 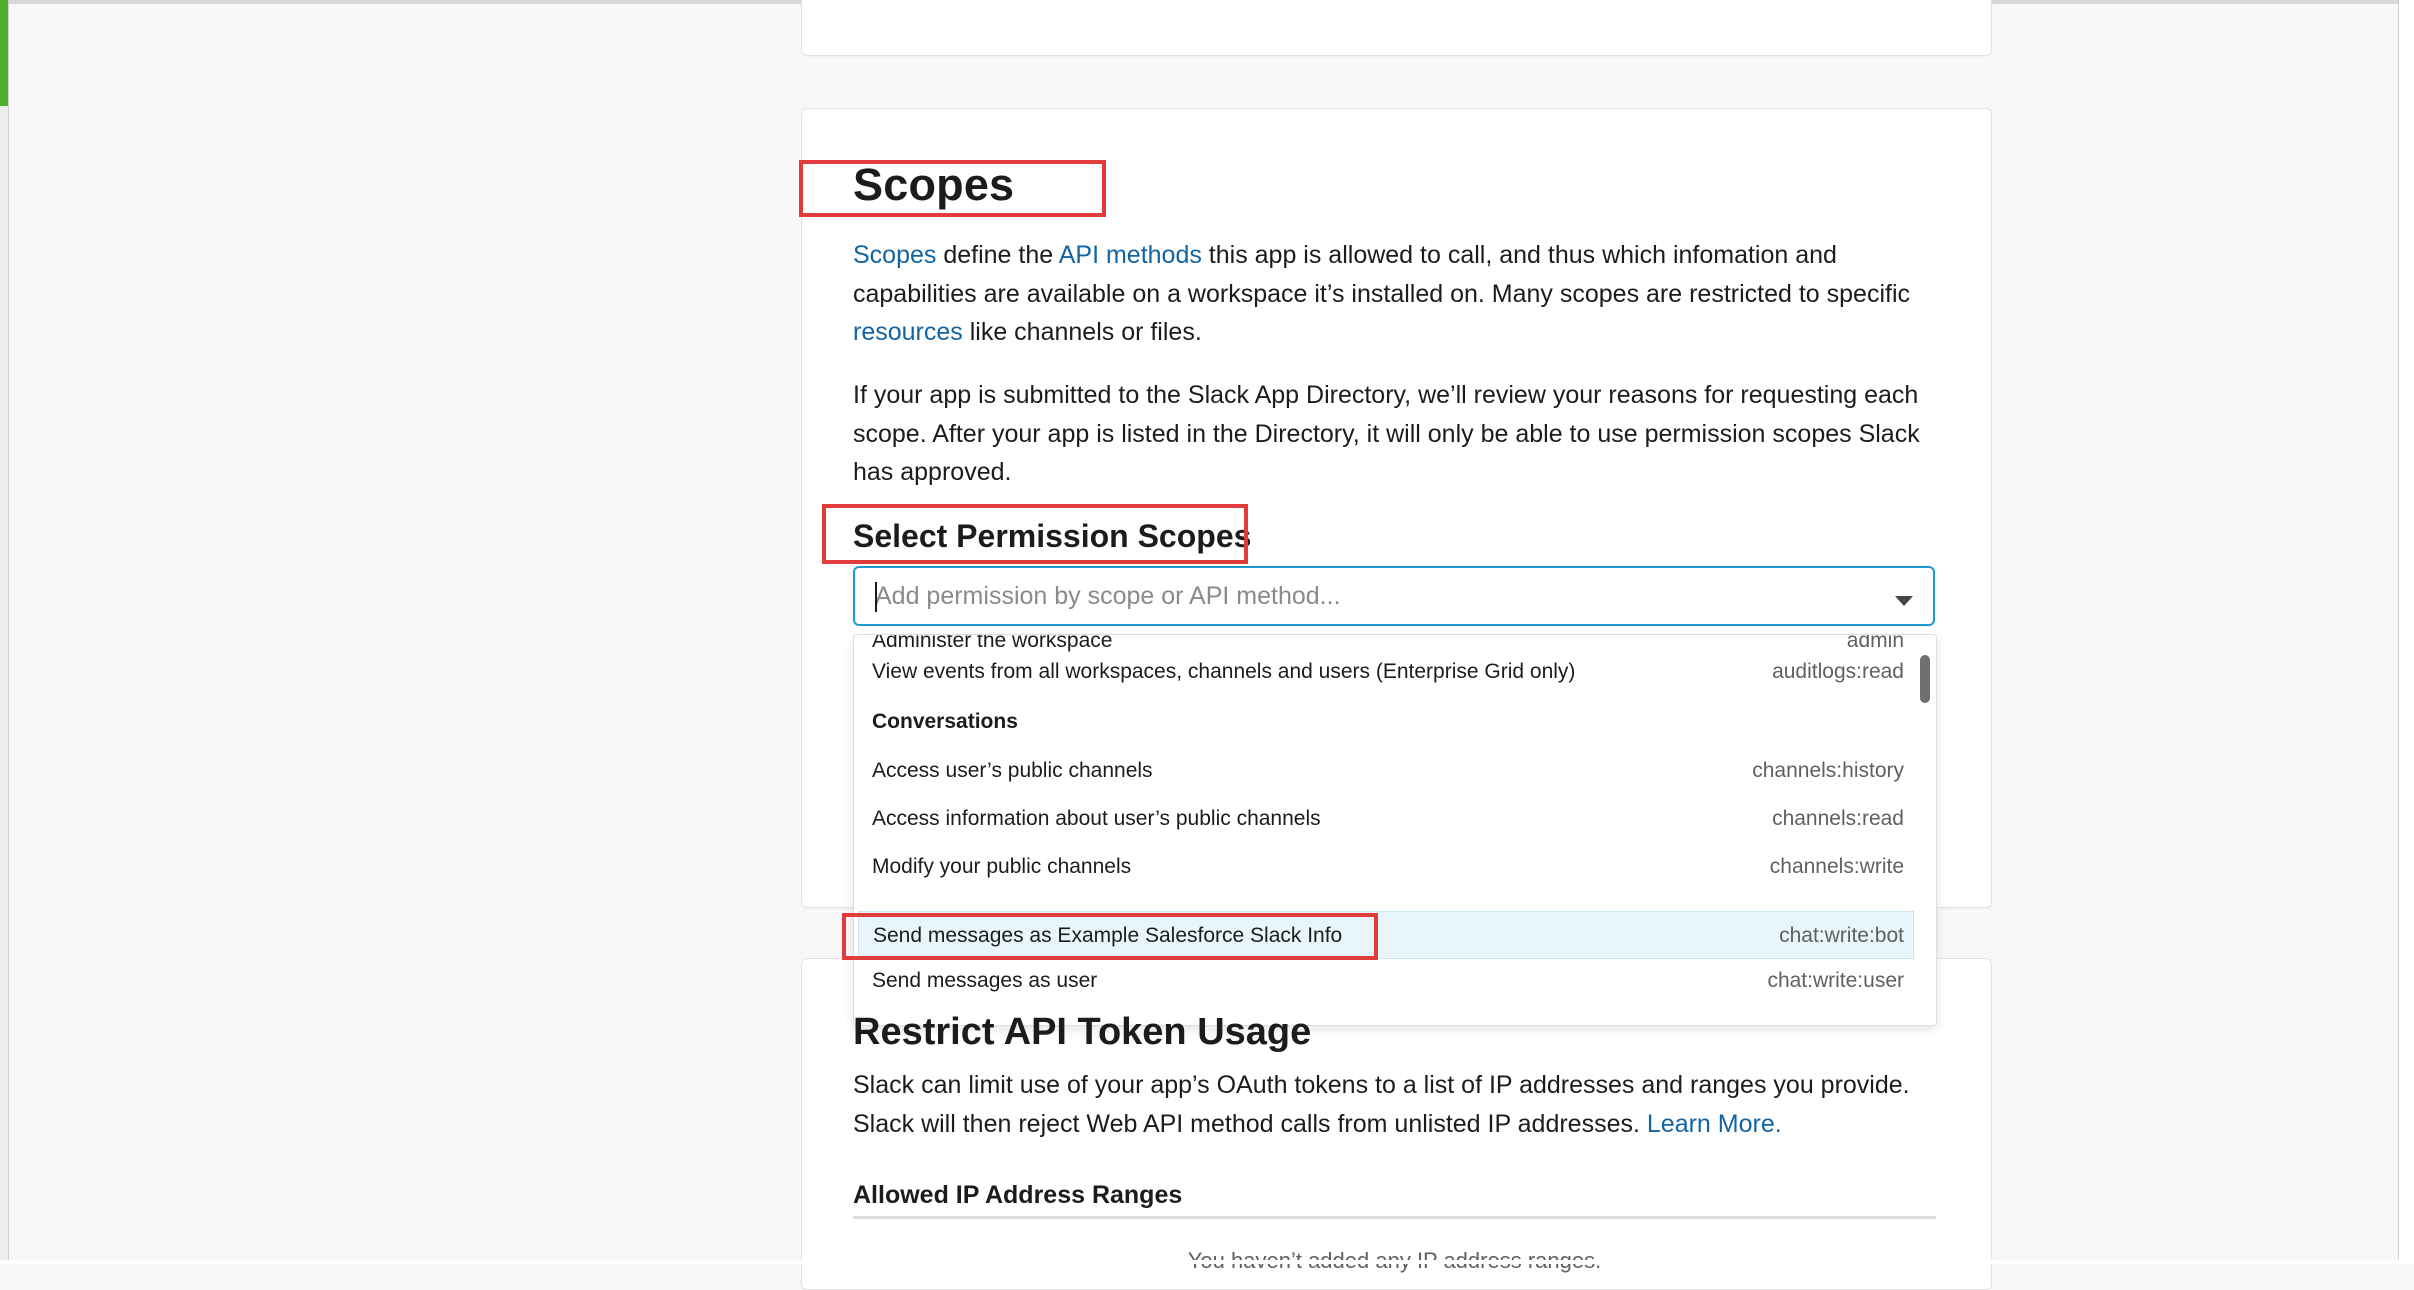 I want to click on option-label: Send messages as user, so click(x=985, y=980).